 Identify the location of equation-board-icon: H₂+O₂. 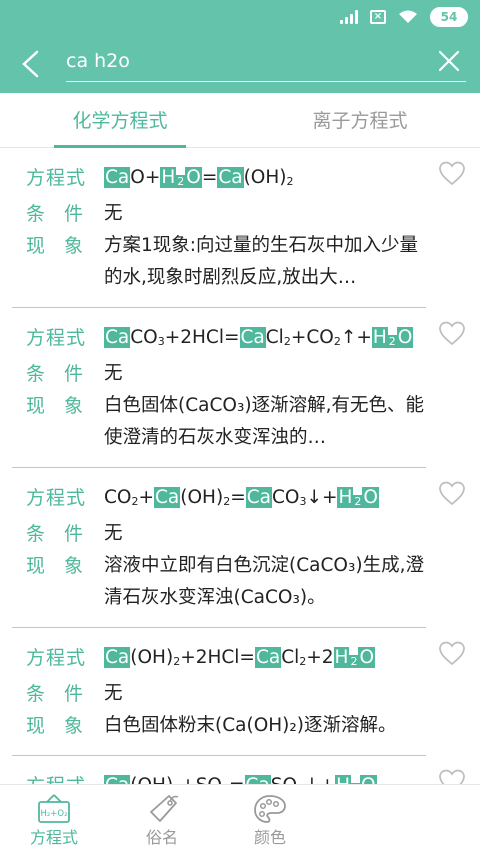
(54, 808).